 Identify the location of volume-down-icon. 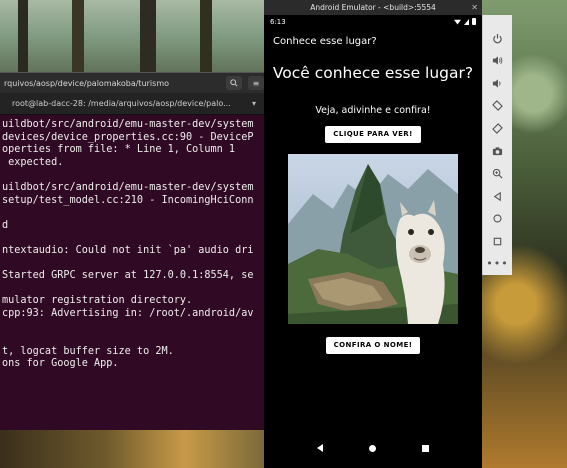
(498, 83).